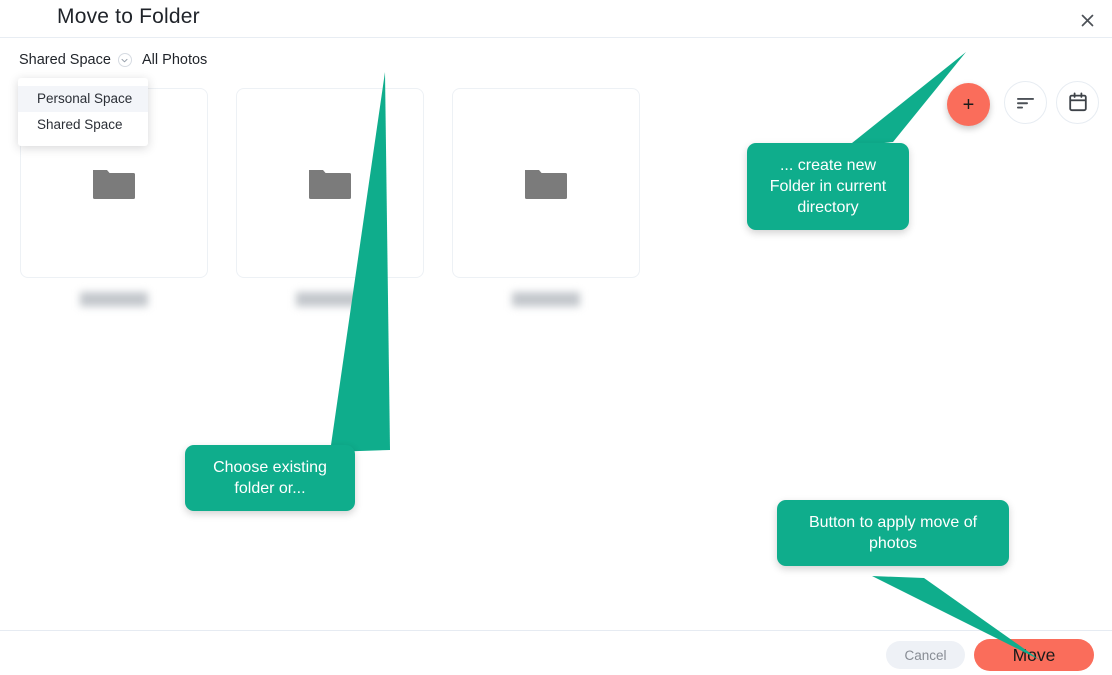  What do you see at coordinates (83, 99) in the screenshot?
I see `dropdown-item-personal-space: Personal Space` at bounding box center [83, 99].